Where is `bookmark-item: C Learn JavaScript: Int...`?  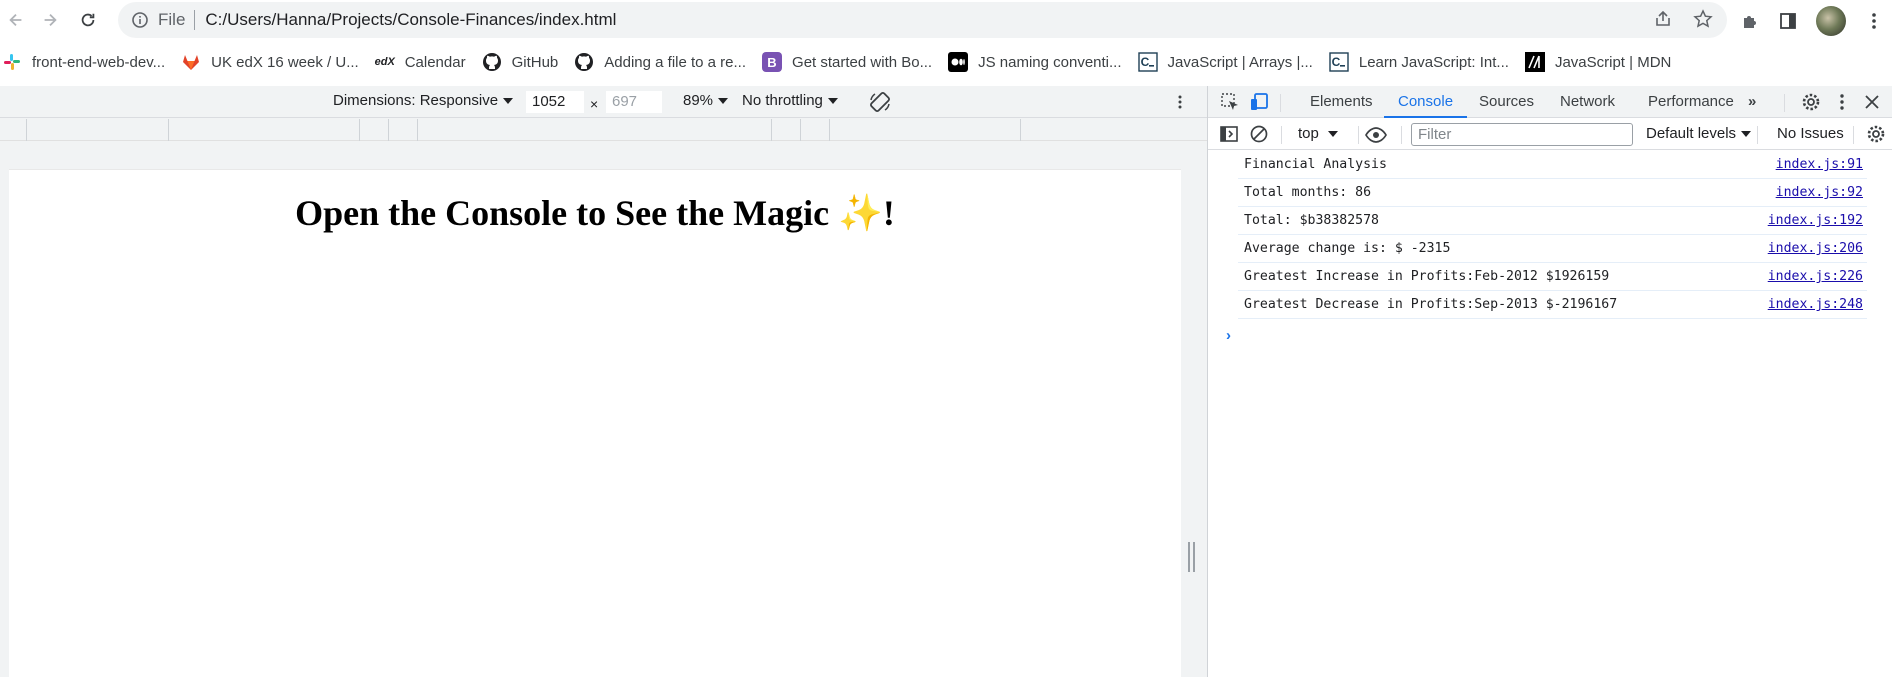
bookmark-item: C Learn JavaScript: Int... is located at coordinates (1419, 62).